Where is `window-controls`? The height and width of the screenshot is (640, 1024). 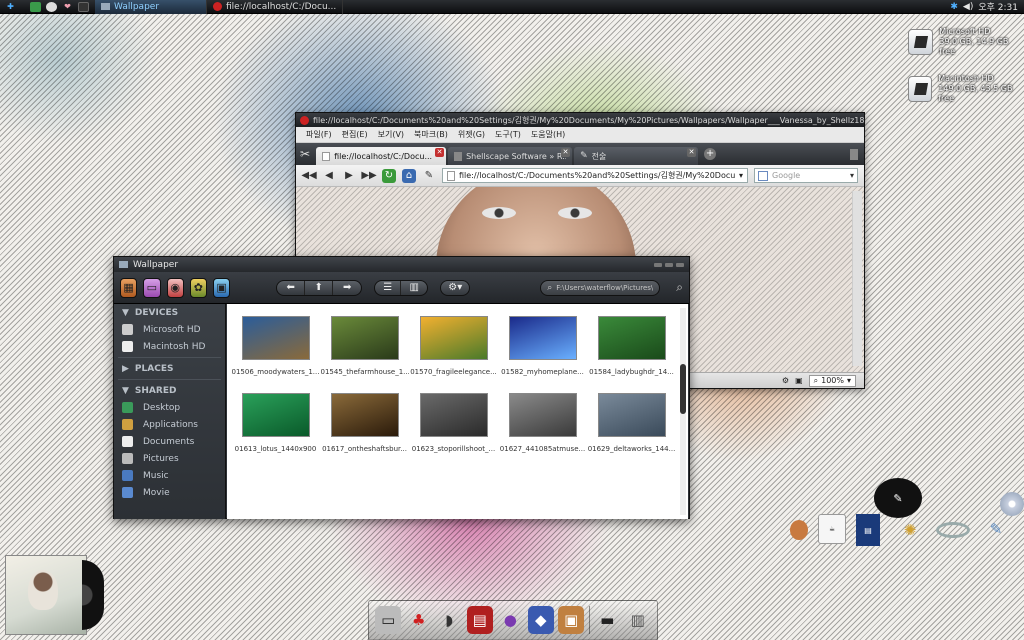 window-controls is located at coordinates (669, 264).